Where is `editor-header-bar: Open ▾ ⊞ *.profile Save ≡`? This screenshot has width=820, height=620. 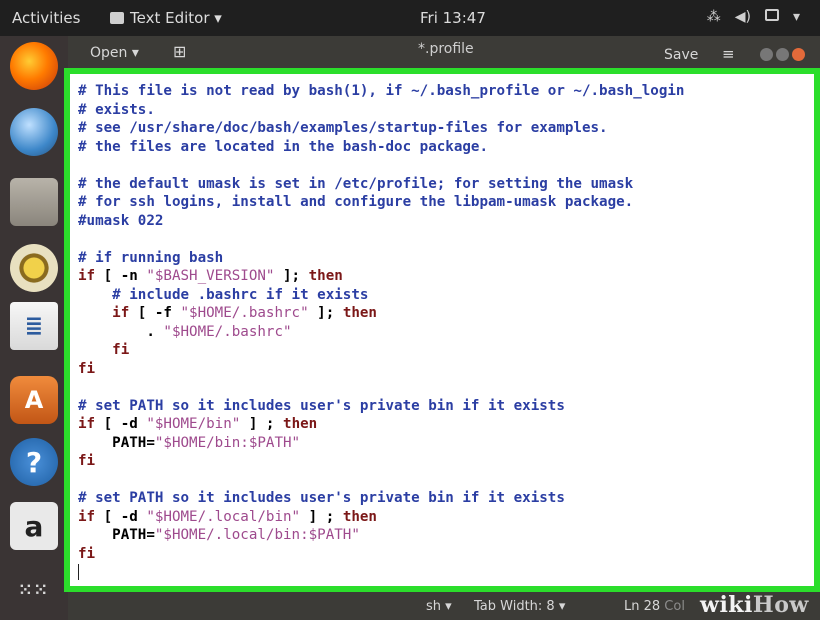 editor-header-bar: Open ▾ ⊞ *.profile Save ≡ is located at coordinates (444, 53).